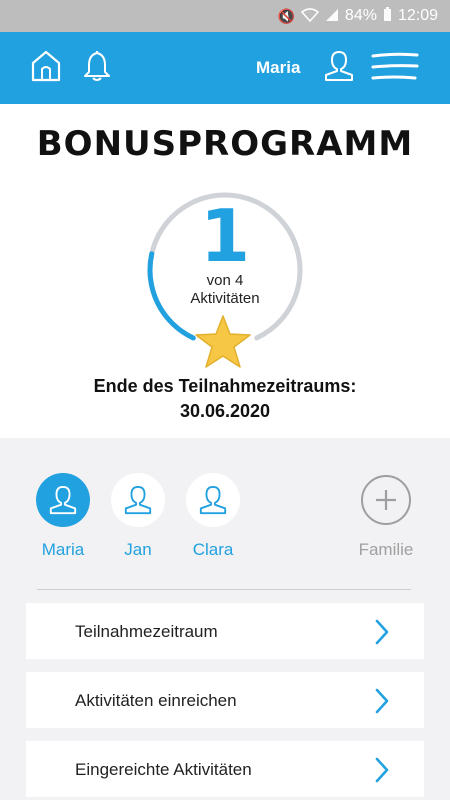 This screenshot has width=450, height=800. I want to click on add-family-member-button, so click(386, 500).